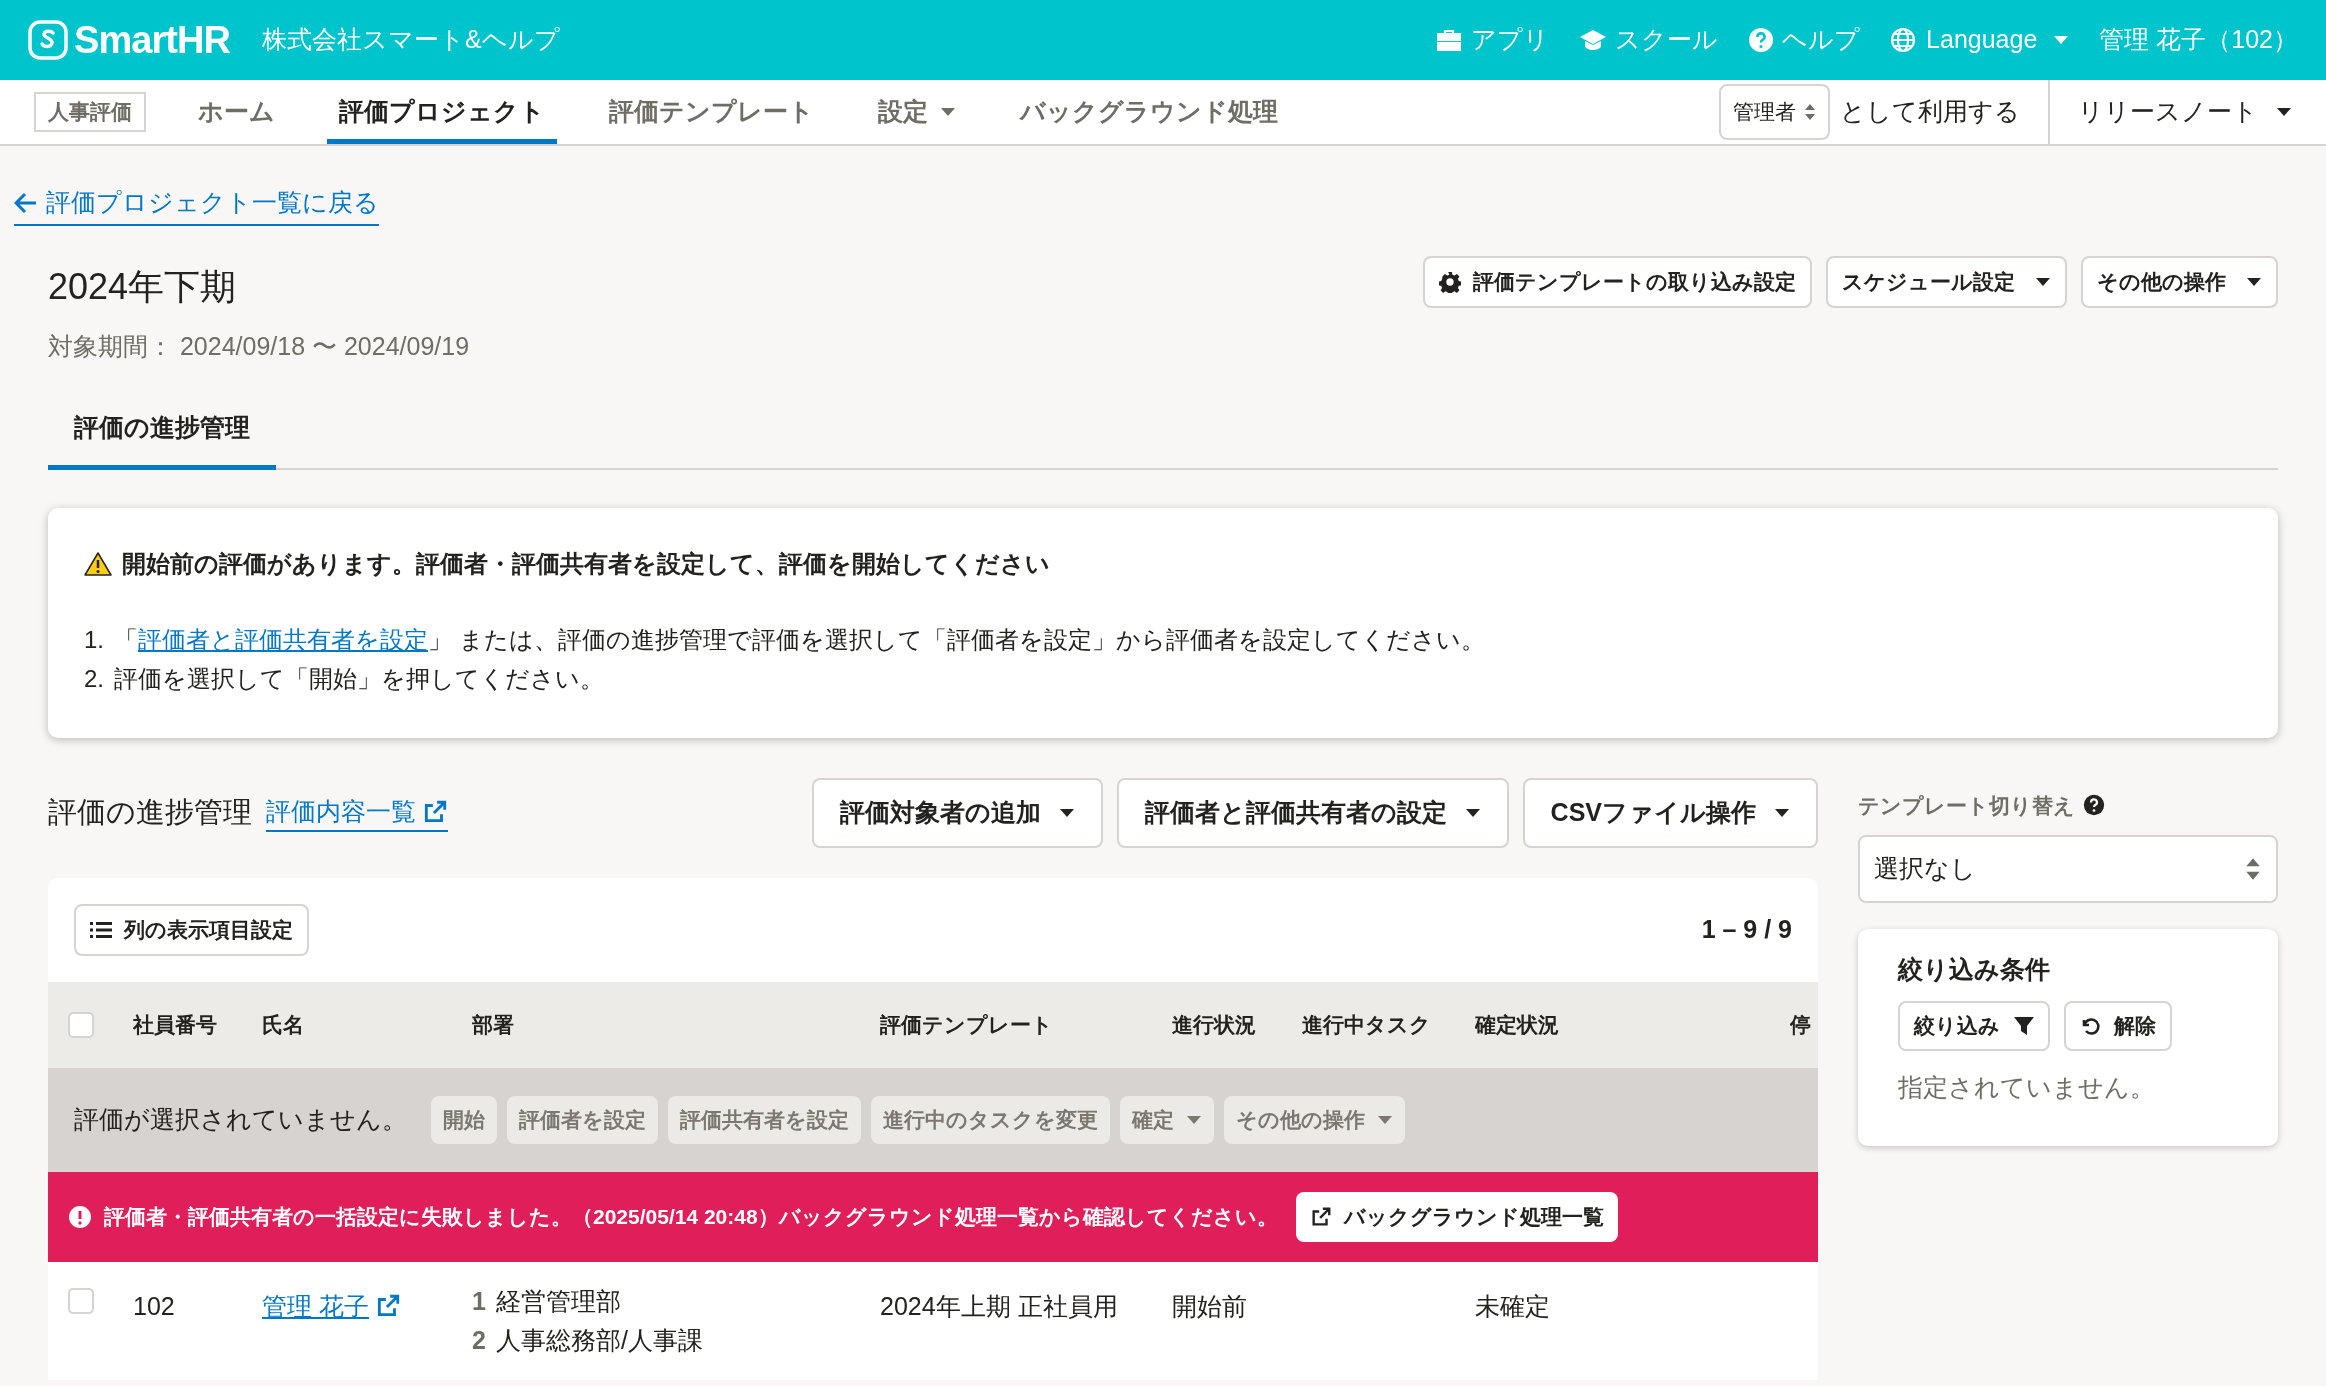 The image size is (2326, 1386). Describe the element at coordinates (999, 1306) in the screenshot. I see `table-cell-text: 2024年上期 正社員用` at that location.